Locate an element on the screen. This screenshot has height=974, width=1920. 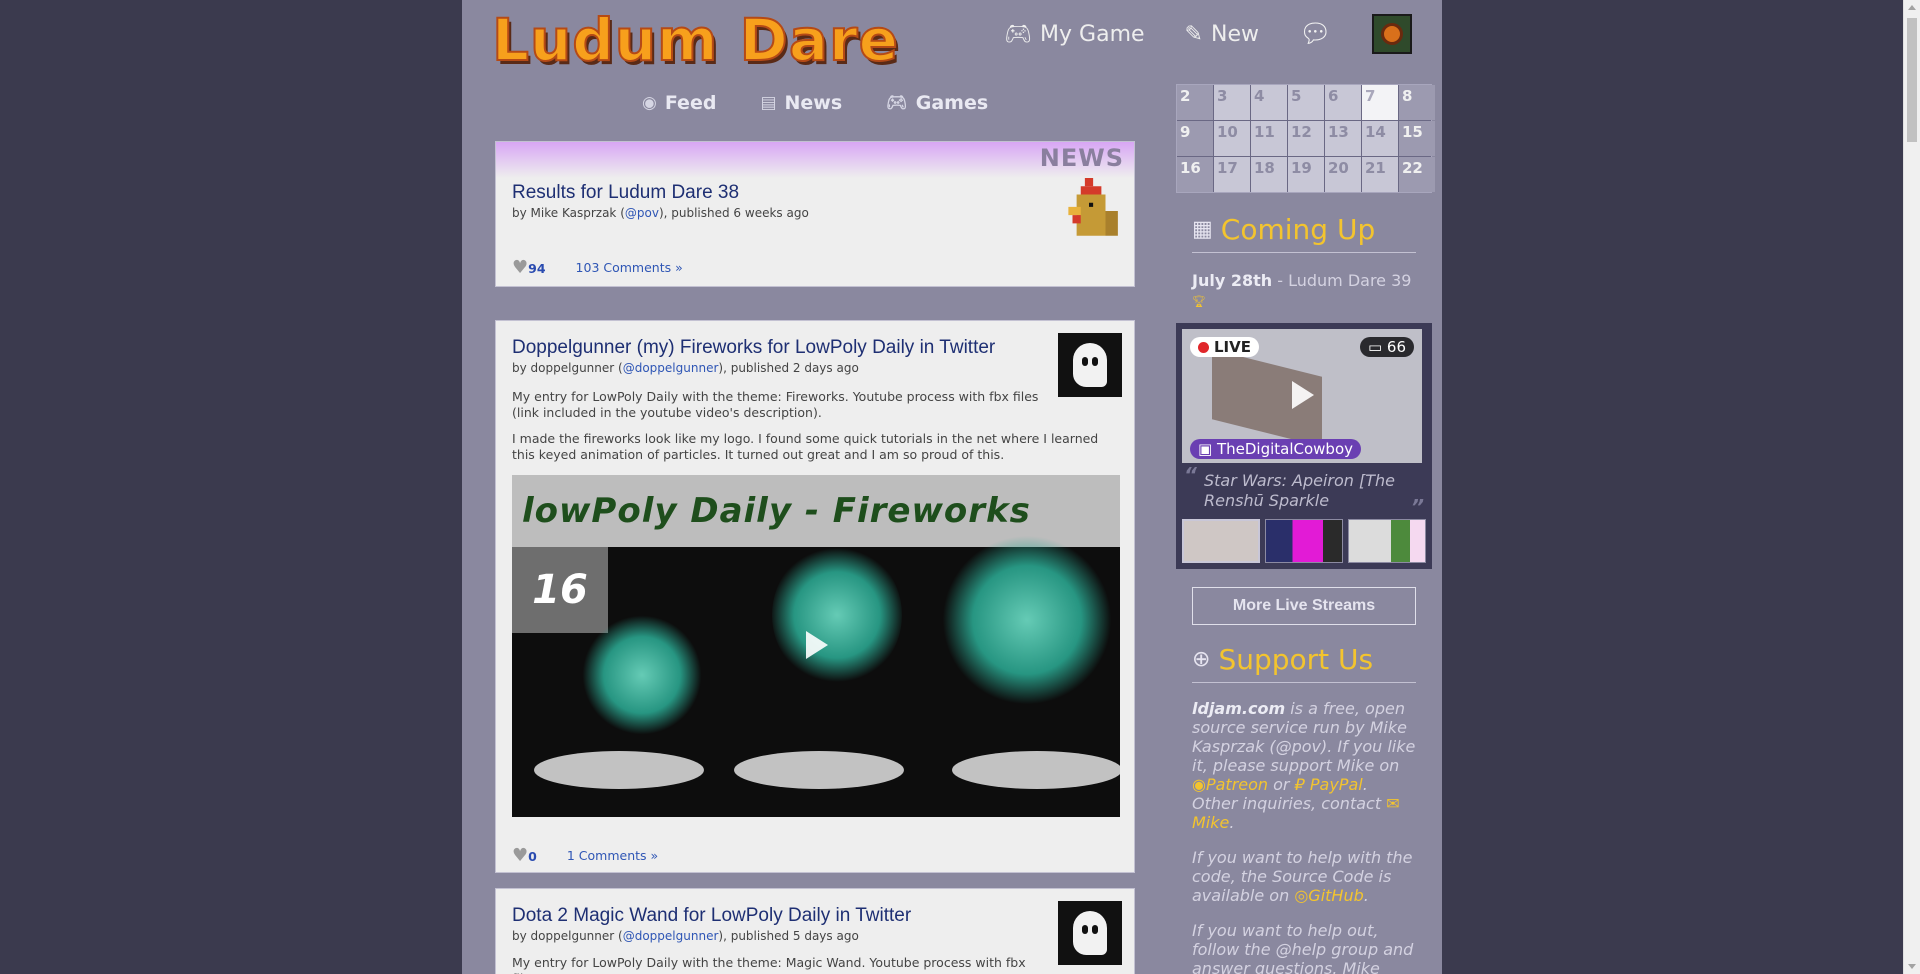
chat-bubble-icon: 💬︎ is located at coordinates (1315, 34).